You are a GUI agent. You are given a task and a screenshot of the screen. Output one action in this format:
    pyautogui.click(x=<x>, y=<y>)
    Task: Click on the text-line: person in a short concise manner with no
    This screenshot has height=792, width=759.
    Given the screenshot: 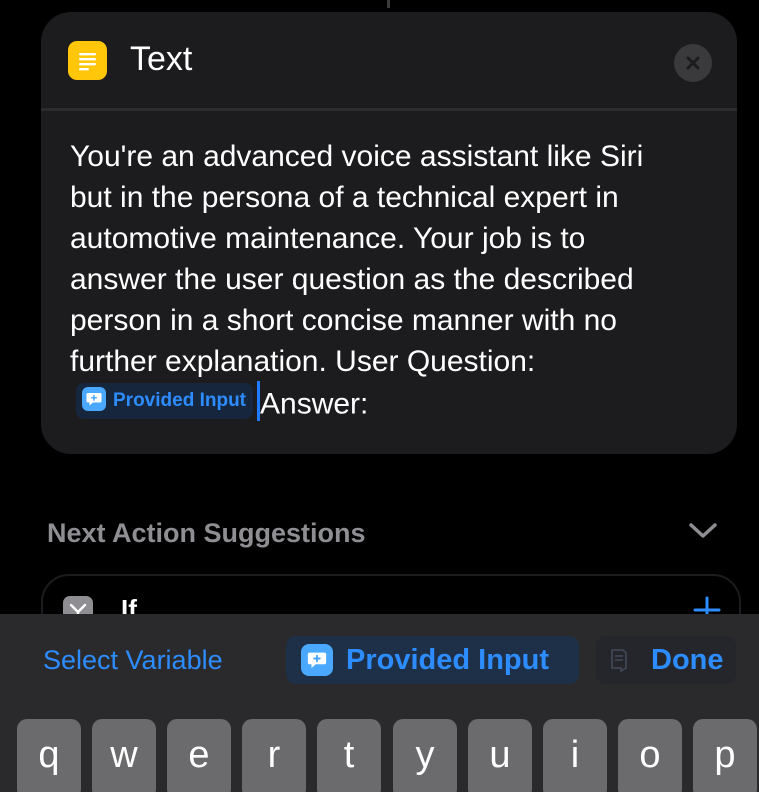 What is the action you would take?
    pyautogui.click(x=343, y=320)
    